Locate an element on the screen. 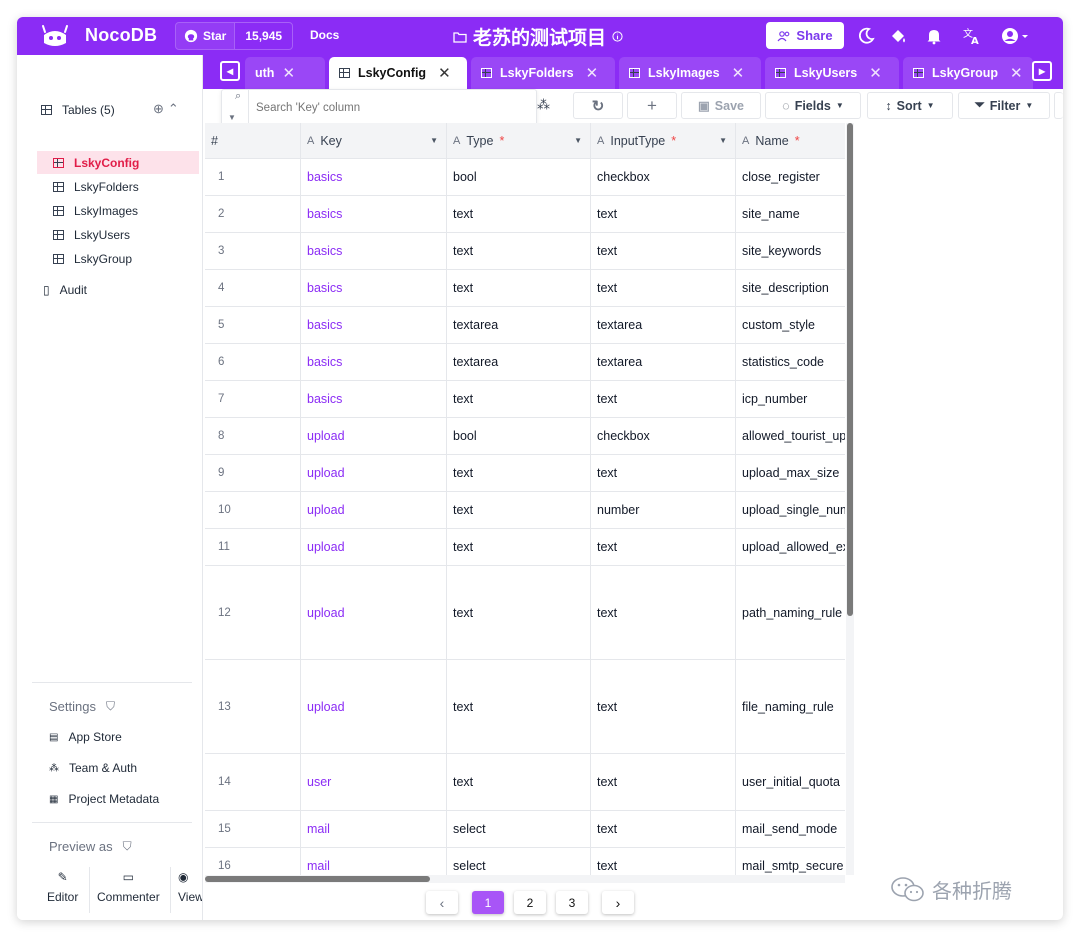 The height and width of the screenshot is (938, 1080). tab-auth: uth ✕ is located at coordinates (285, 73).